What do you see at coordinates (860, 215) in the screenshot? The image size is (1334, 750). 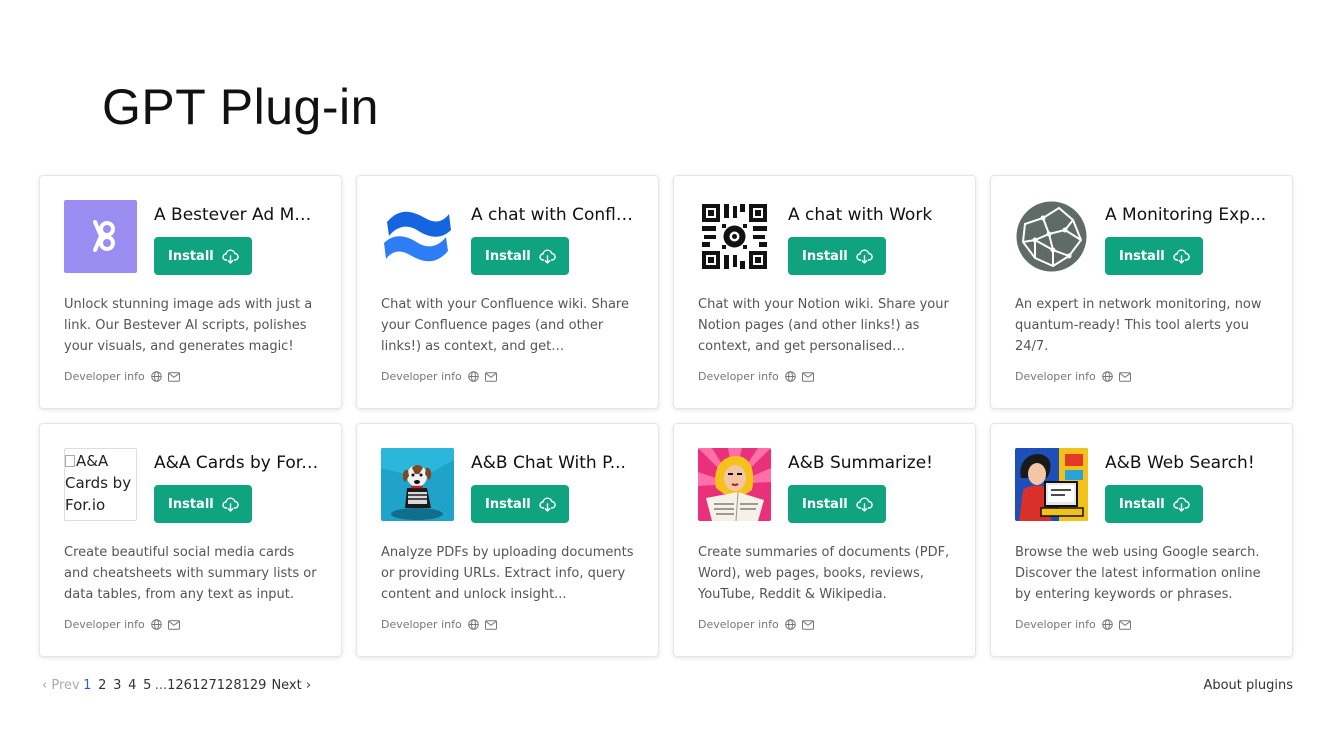 I see `plugin-name: A chat with Work` at bounding box center [860, 215].